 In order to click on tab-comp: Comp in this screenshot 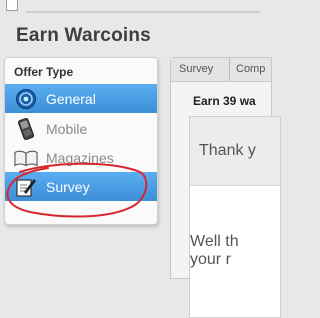, I will do `click(247, 69)`.